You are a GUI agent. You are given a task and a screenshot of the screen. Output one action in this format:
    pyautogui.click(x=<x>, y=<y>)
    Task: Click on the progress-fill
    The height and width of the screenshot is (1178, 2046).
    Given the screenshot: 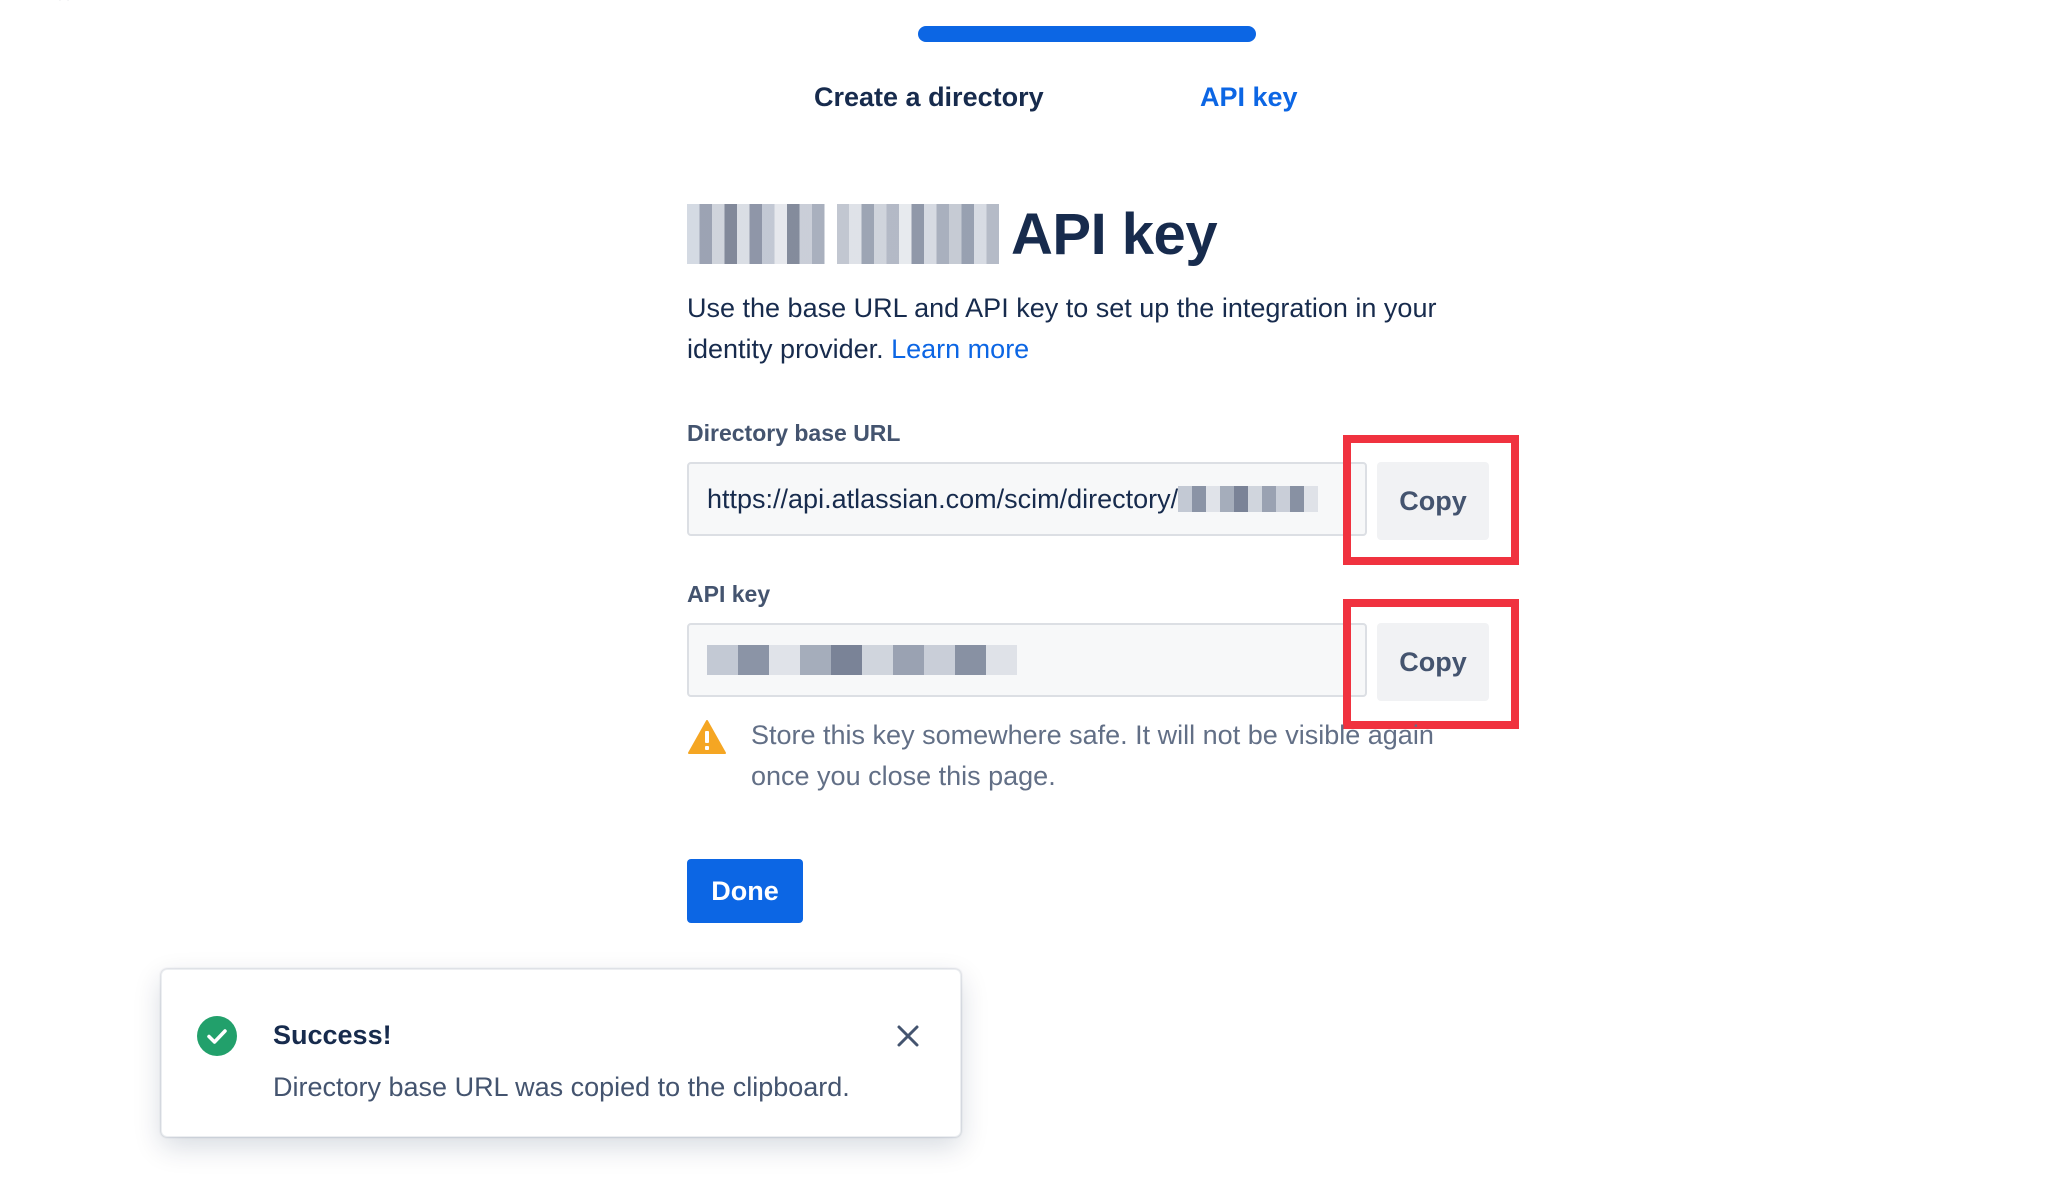 What is the action you would take?
    pyautogui.click(x=1087, y=34)
    